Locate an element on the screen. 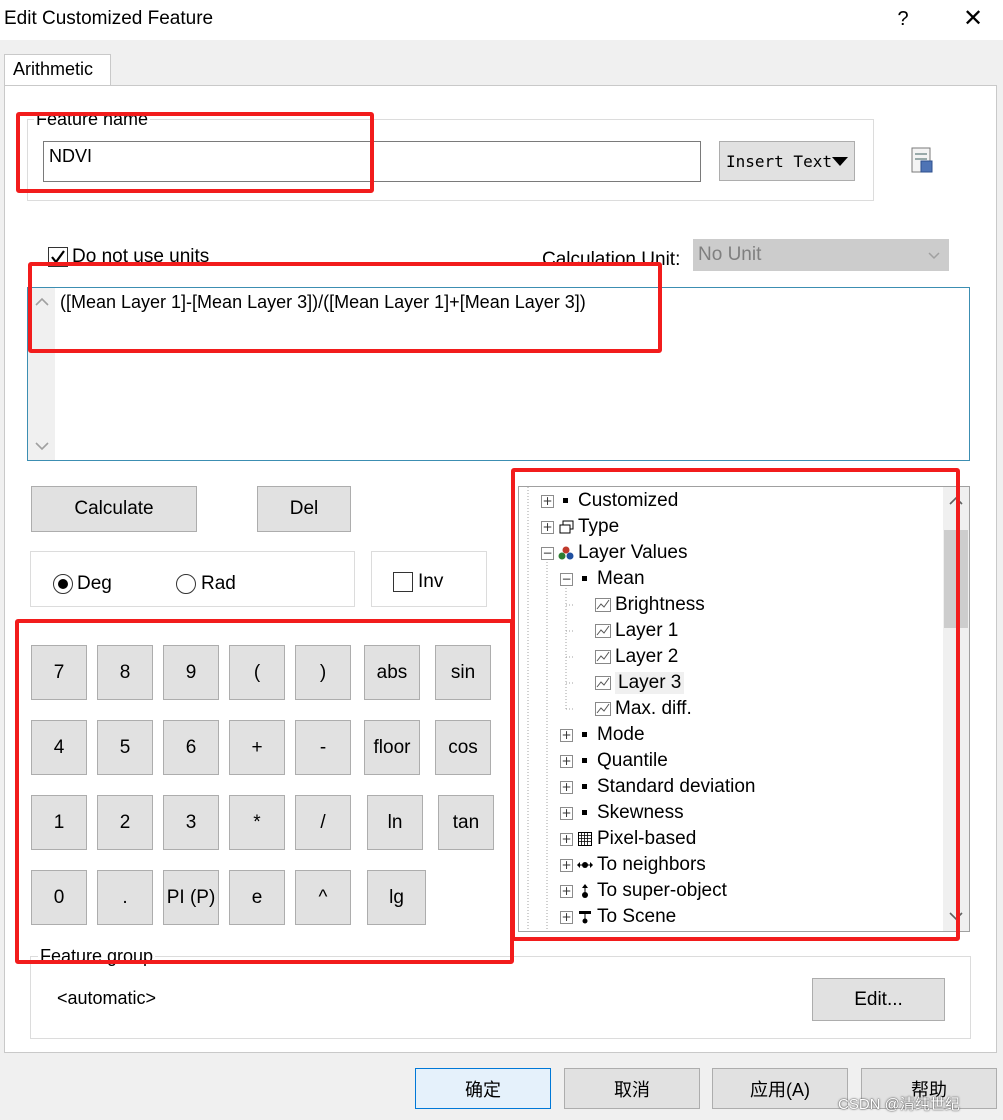  chevron-down-icon is located at coordinates (934, 256).